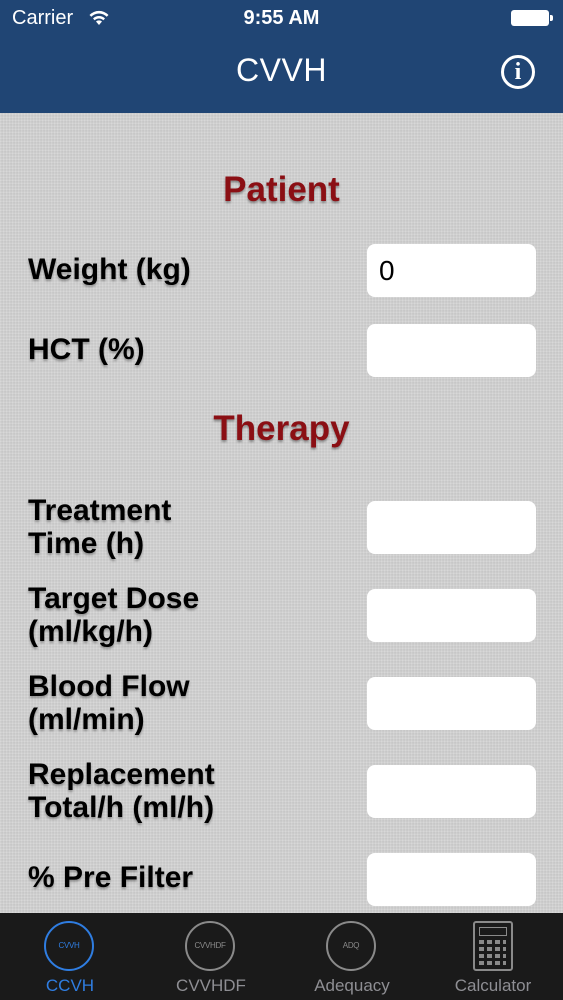  Describe the element at coordinates (114, 598) in the screenshot. I see `target-dose-label-line1: Target Dose` at that location.